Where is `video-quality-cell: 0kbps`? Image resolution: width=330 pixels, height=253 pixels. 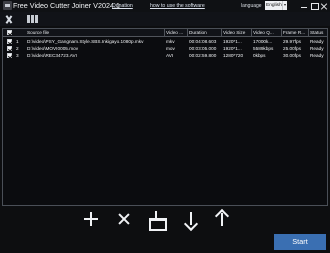
video-quality-cell: 0kbps is located at coordinates (259, 55).